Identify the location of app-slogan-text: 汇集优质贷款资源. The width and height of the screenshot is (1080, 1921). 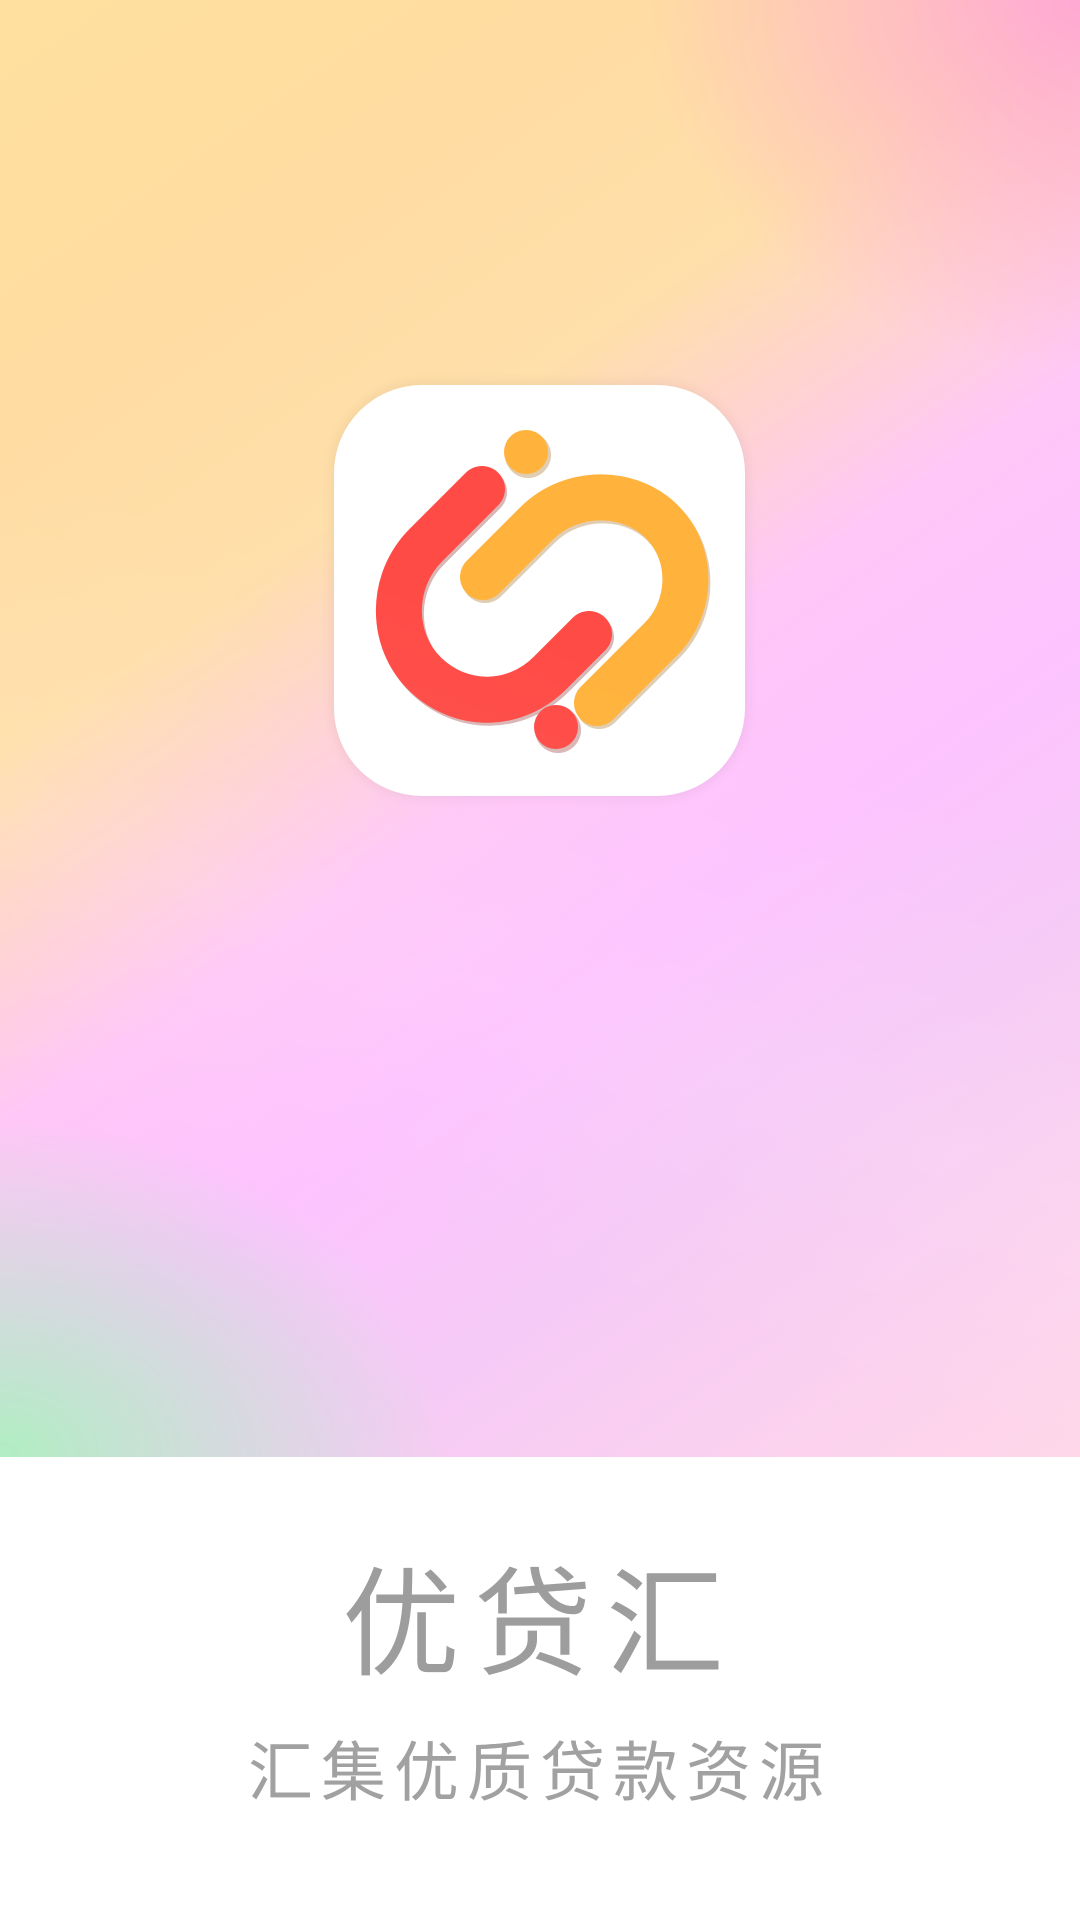
(539, 1773).